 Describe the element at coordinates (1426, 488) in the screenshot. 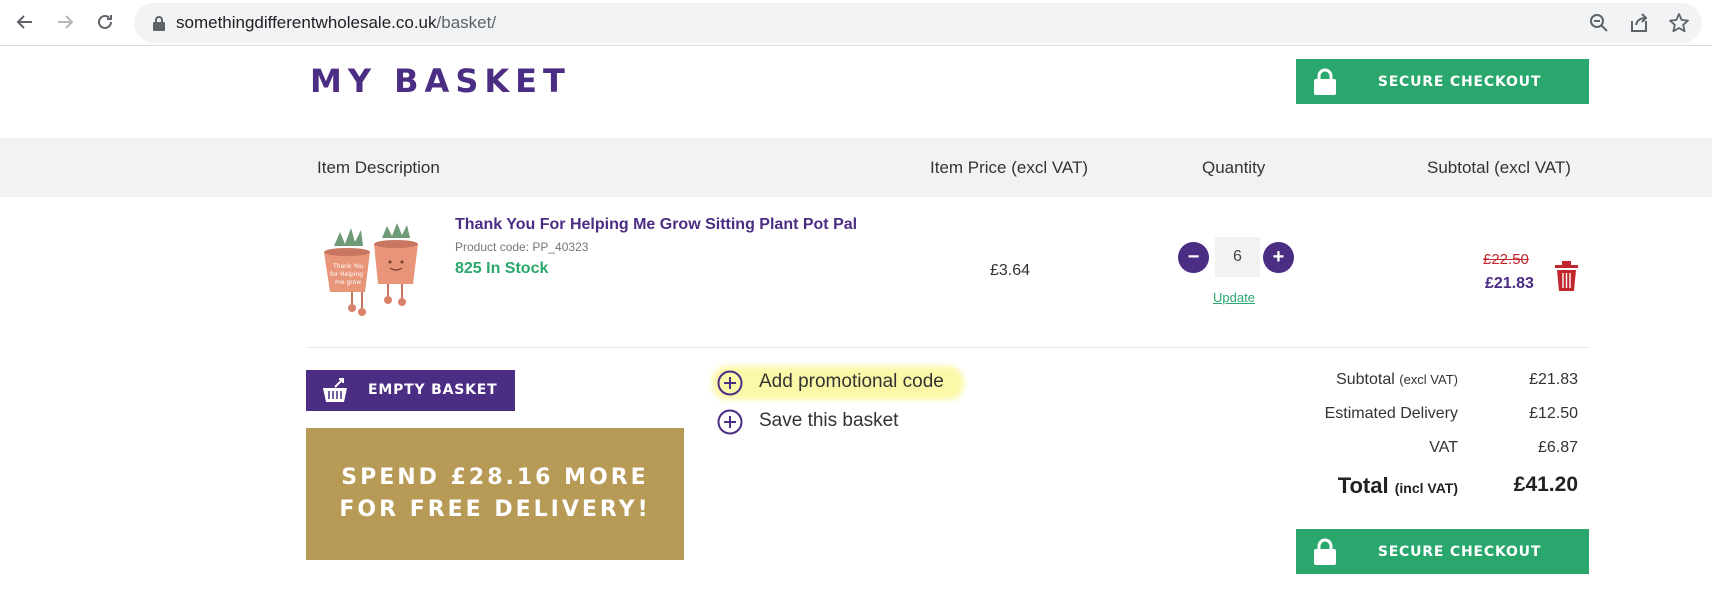

I see `summary-total-note: (incl VAT)` at that location.